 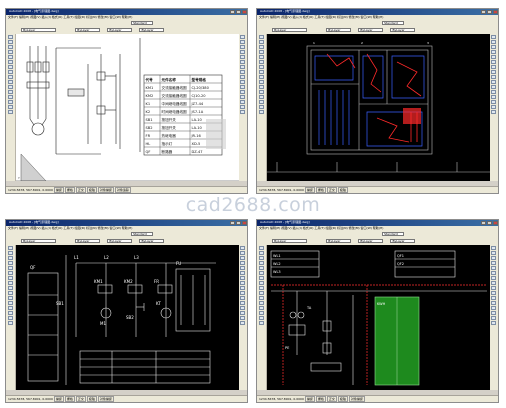 What do you see at coordinates (10, 283) in the screenshot?
I see `ellipse-icon` at bounding box center [10, 283].